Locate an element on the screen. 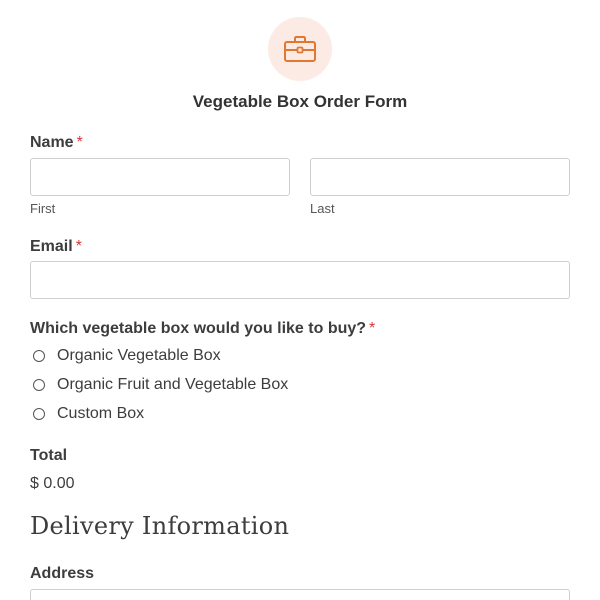  email-label-text: Email is located at coordinates (51, 246).